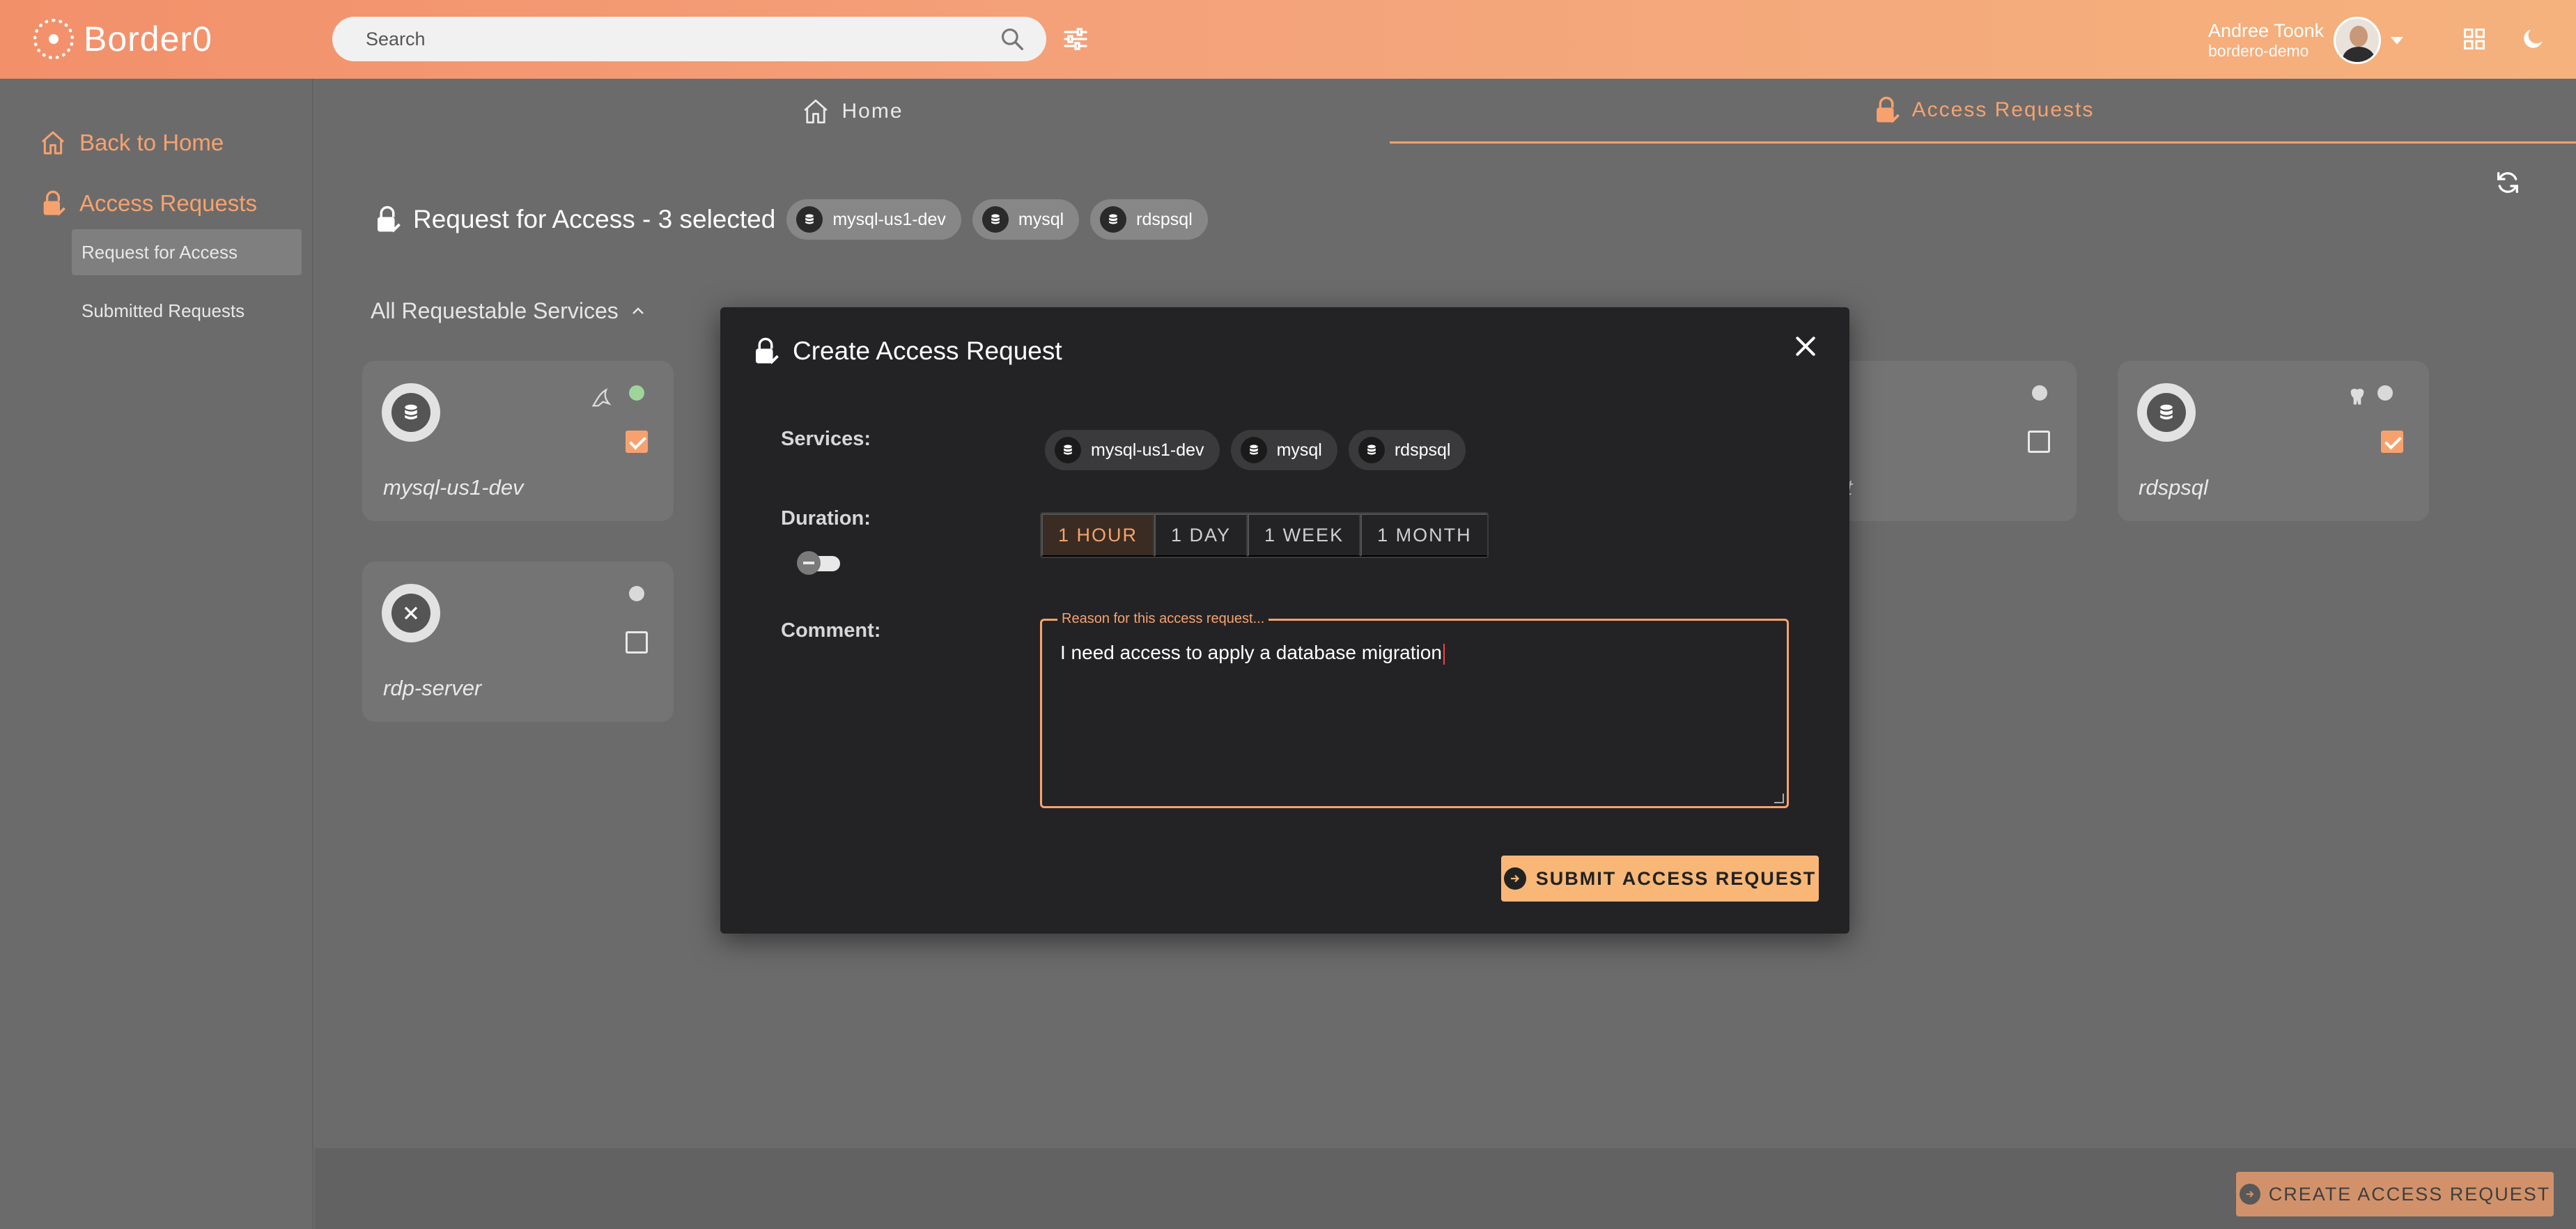 The width and height of the screenshot is (2576, 1229). I want to click on duration-selector: 1 HOUR 1 DAY 1 WEEK 1 MONTH, so click(1264, 535).